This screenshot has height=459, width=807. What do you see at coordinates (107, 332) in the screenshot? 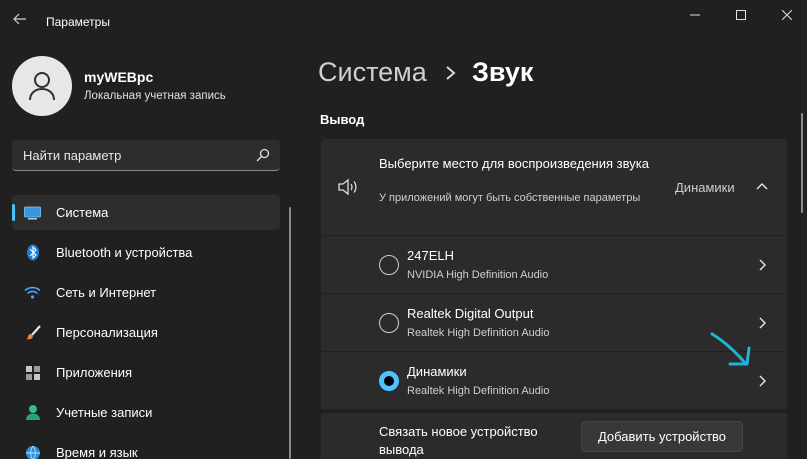
I see `sidebar-item-label: Персонализация` at bounding box center [107, 332].